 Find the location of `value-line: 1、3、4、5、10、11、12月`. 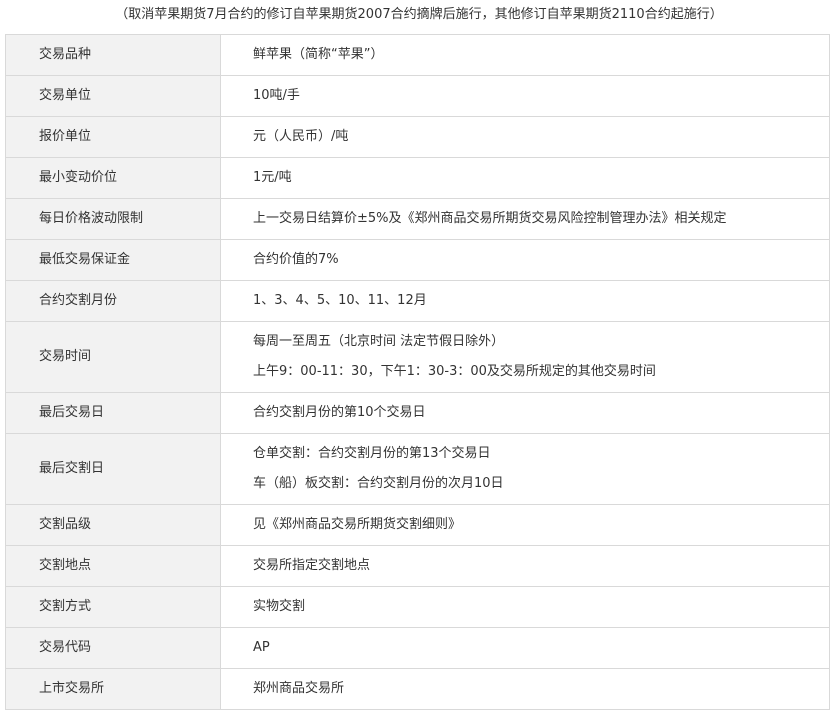

value-line: 1、3、4、5、10、11、12月 is located at coordinates (340, 300).